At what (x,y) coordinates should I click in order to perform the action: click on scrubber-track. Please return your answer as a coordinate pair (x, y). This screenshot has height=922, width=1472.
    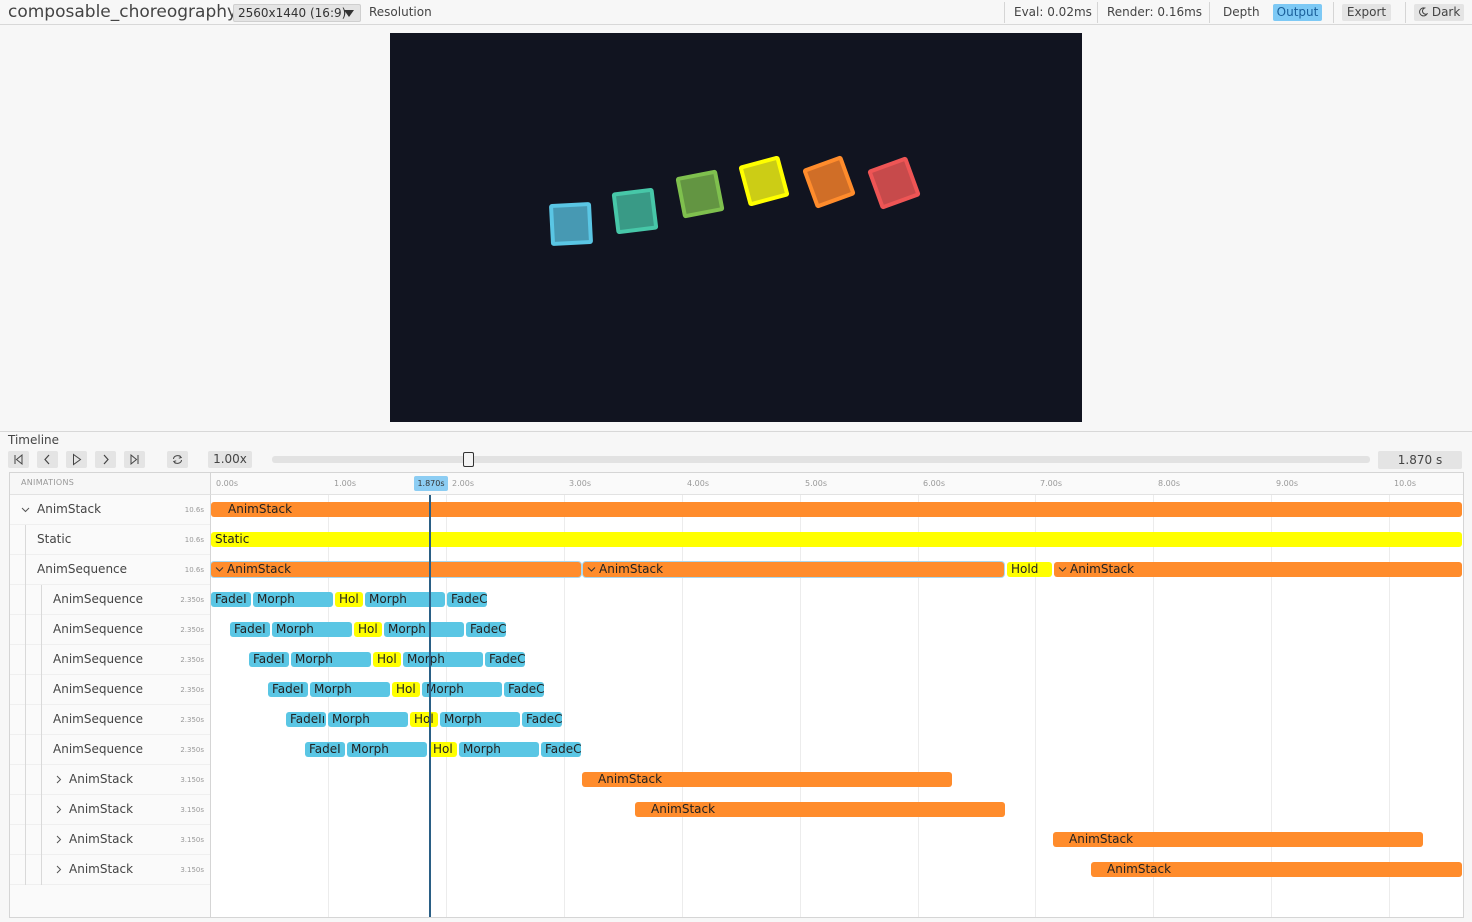
    Looking at the image, I should click on (821, 459).